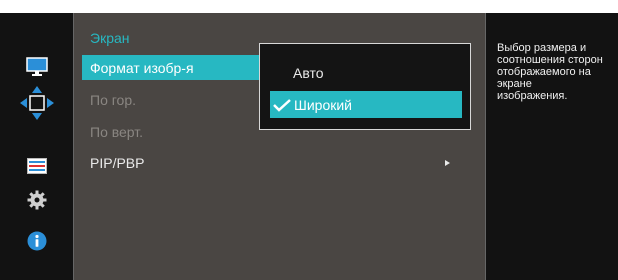  I want to click on option-label: Широкий, so click(323, 104).